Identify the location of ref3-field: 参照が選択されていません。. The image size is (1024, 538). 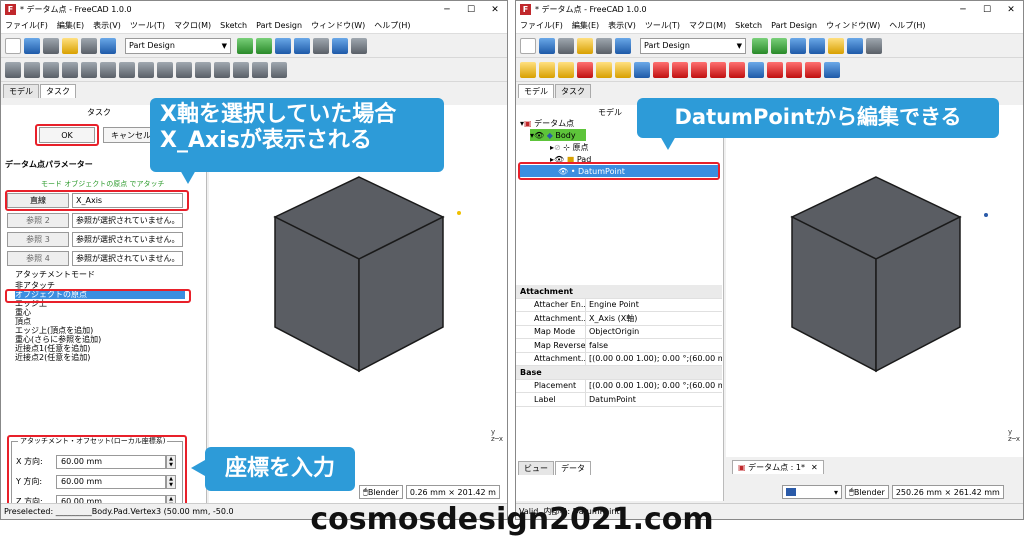
(127, 239).